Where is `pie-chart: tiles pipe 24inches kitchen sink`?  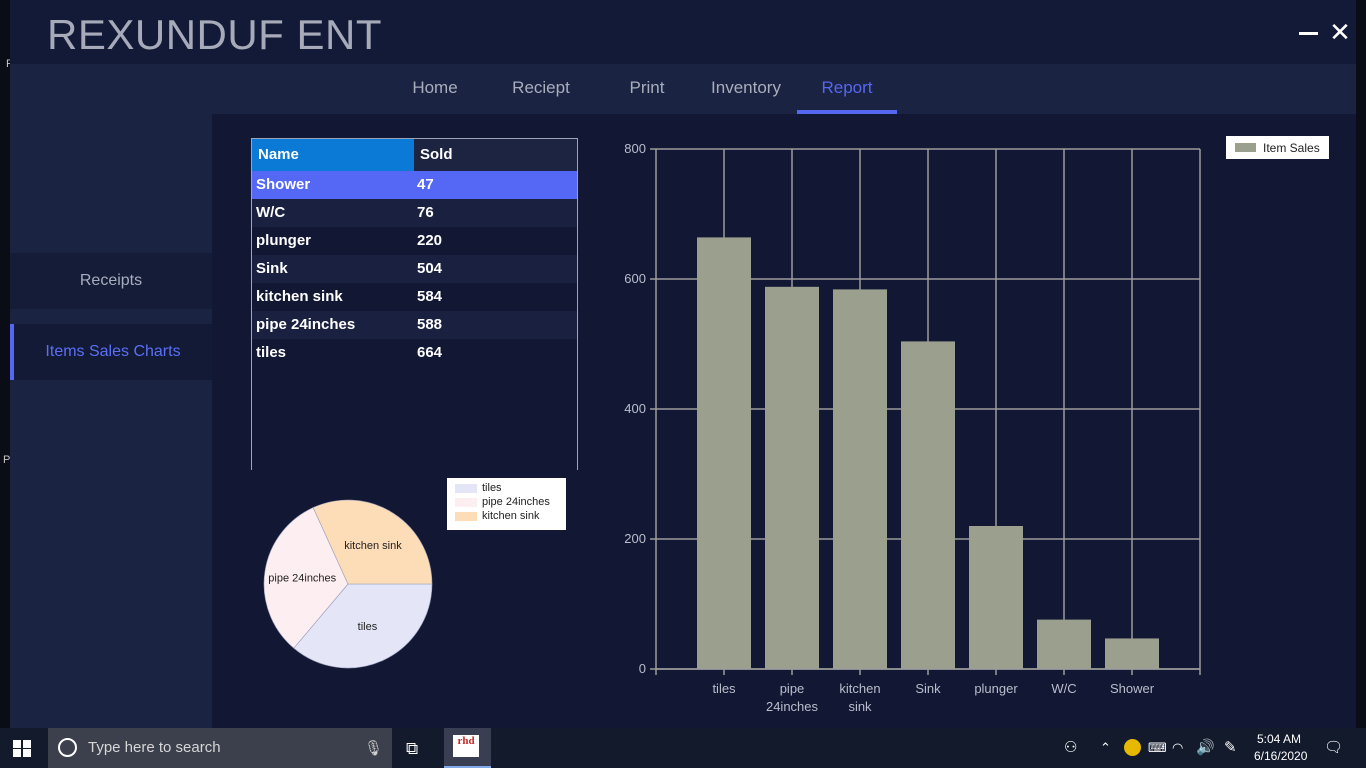 pie-chart: tiles pipe 24inches kitchen sink is located at coordinates (348, 584).